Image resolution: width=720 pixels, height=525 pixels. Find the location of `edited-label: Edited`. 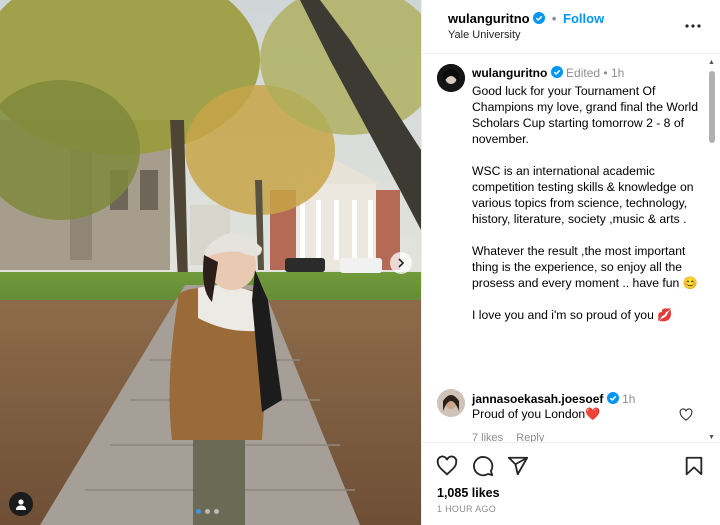

edited-label: Edited is located at coordinates (583, 73).